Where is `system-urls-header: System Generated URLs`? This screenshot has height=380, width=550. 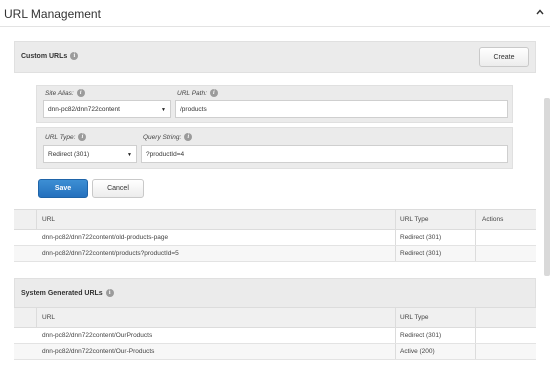
system-urls-header: System Generated URLs is located at coordinates (275, 294).